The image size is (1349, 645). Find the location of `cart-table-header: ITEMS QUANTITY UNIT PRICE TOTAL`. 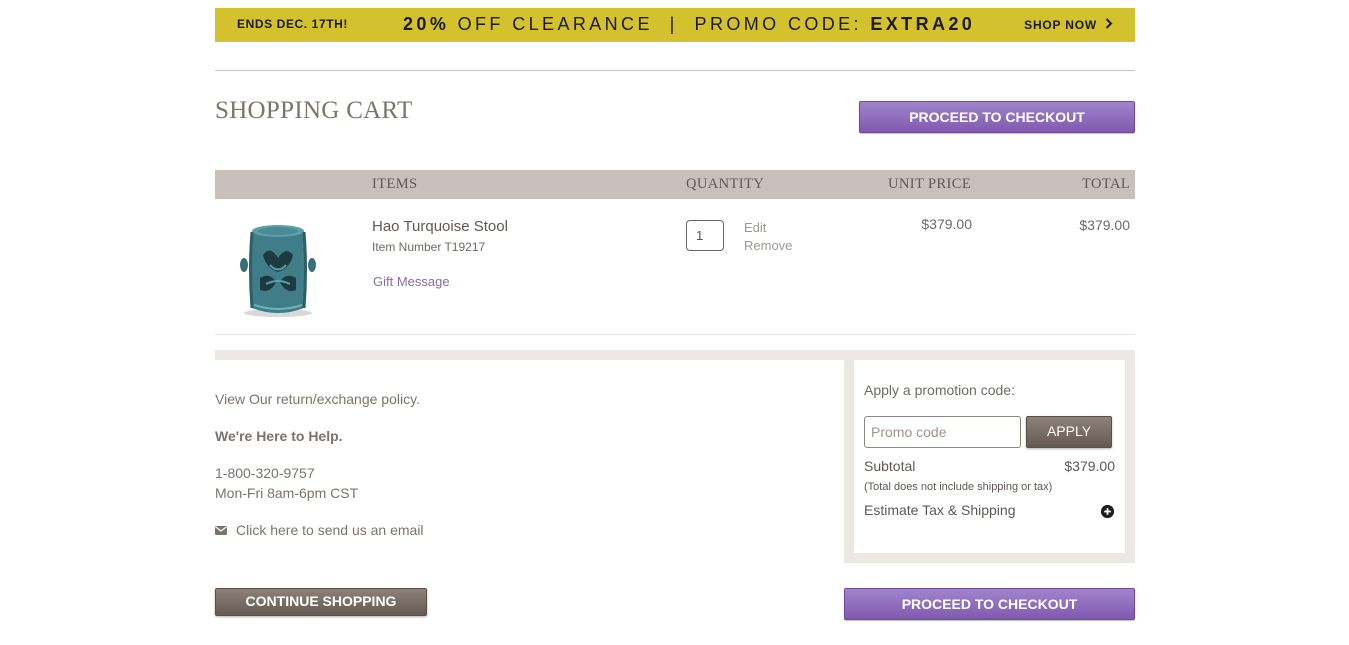

cart-table-header: ITEMS QUANTITY UNIT PRICE TOTAL is located at coordinates (675, 184).